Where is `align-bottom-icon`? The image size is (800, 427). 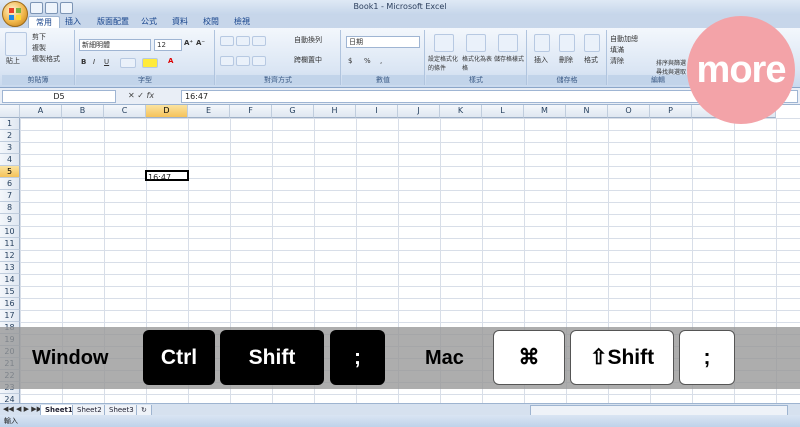
align-bottom-icon is located at coordinates (259, 41).